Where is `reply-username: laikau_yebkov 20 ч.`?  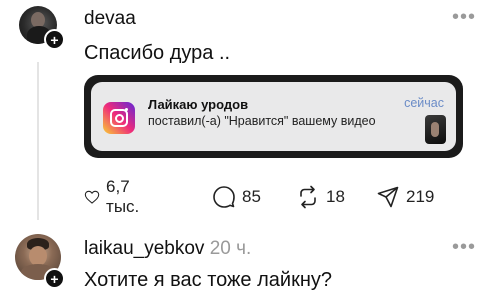
reply-username: laikau_yebkov 20 ч. is located at coordinates (167, 249).